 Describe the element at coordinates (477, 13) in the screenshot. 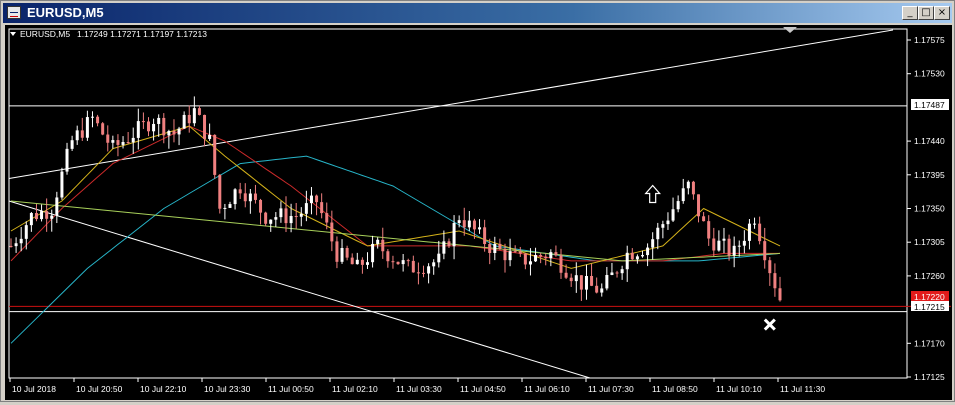

I see `title-bar: EURUSD,M5 _ □ ×` at that location.